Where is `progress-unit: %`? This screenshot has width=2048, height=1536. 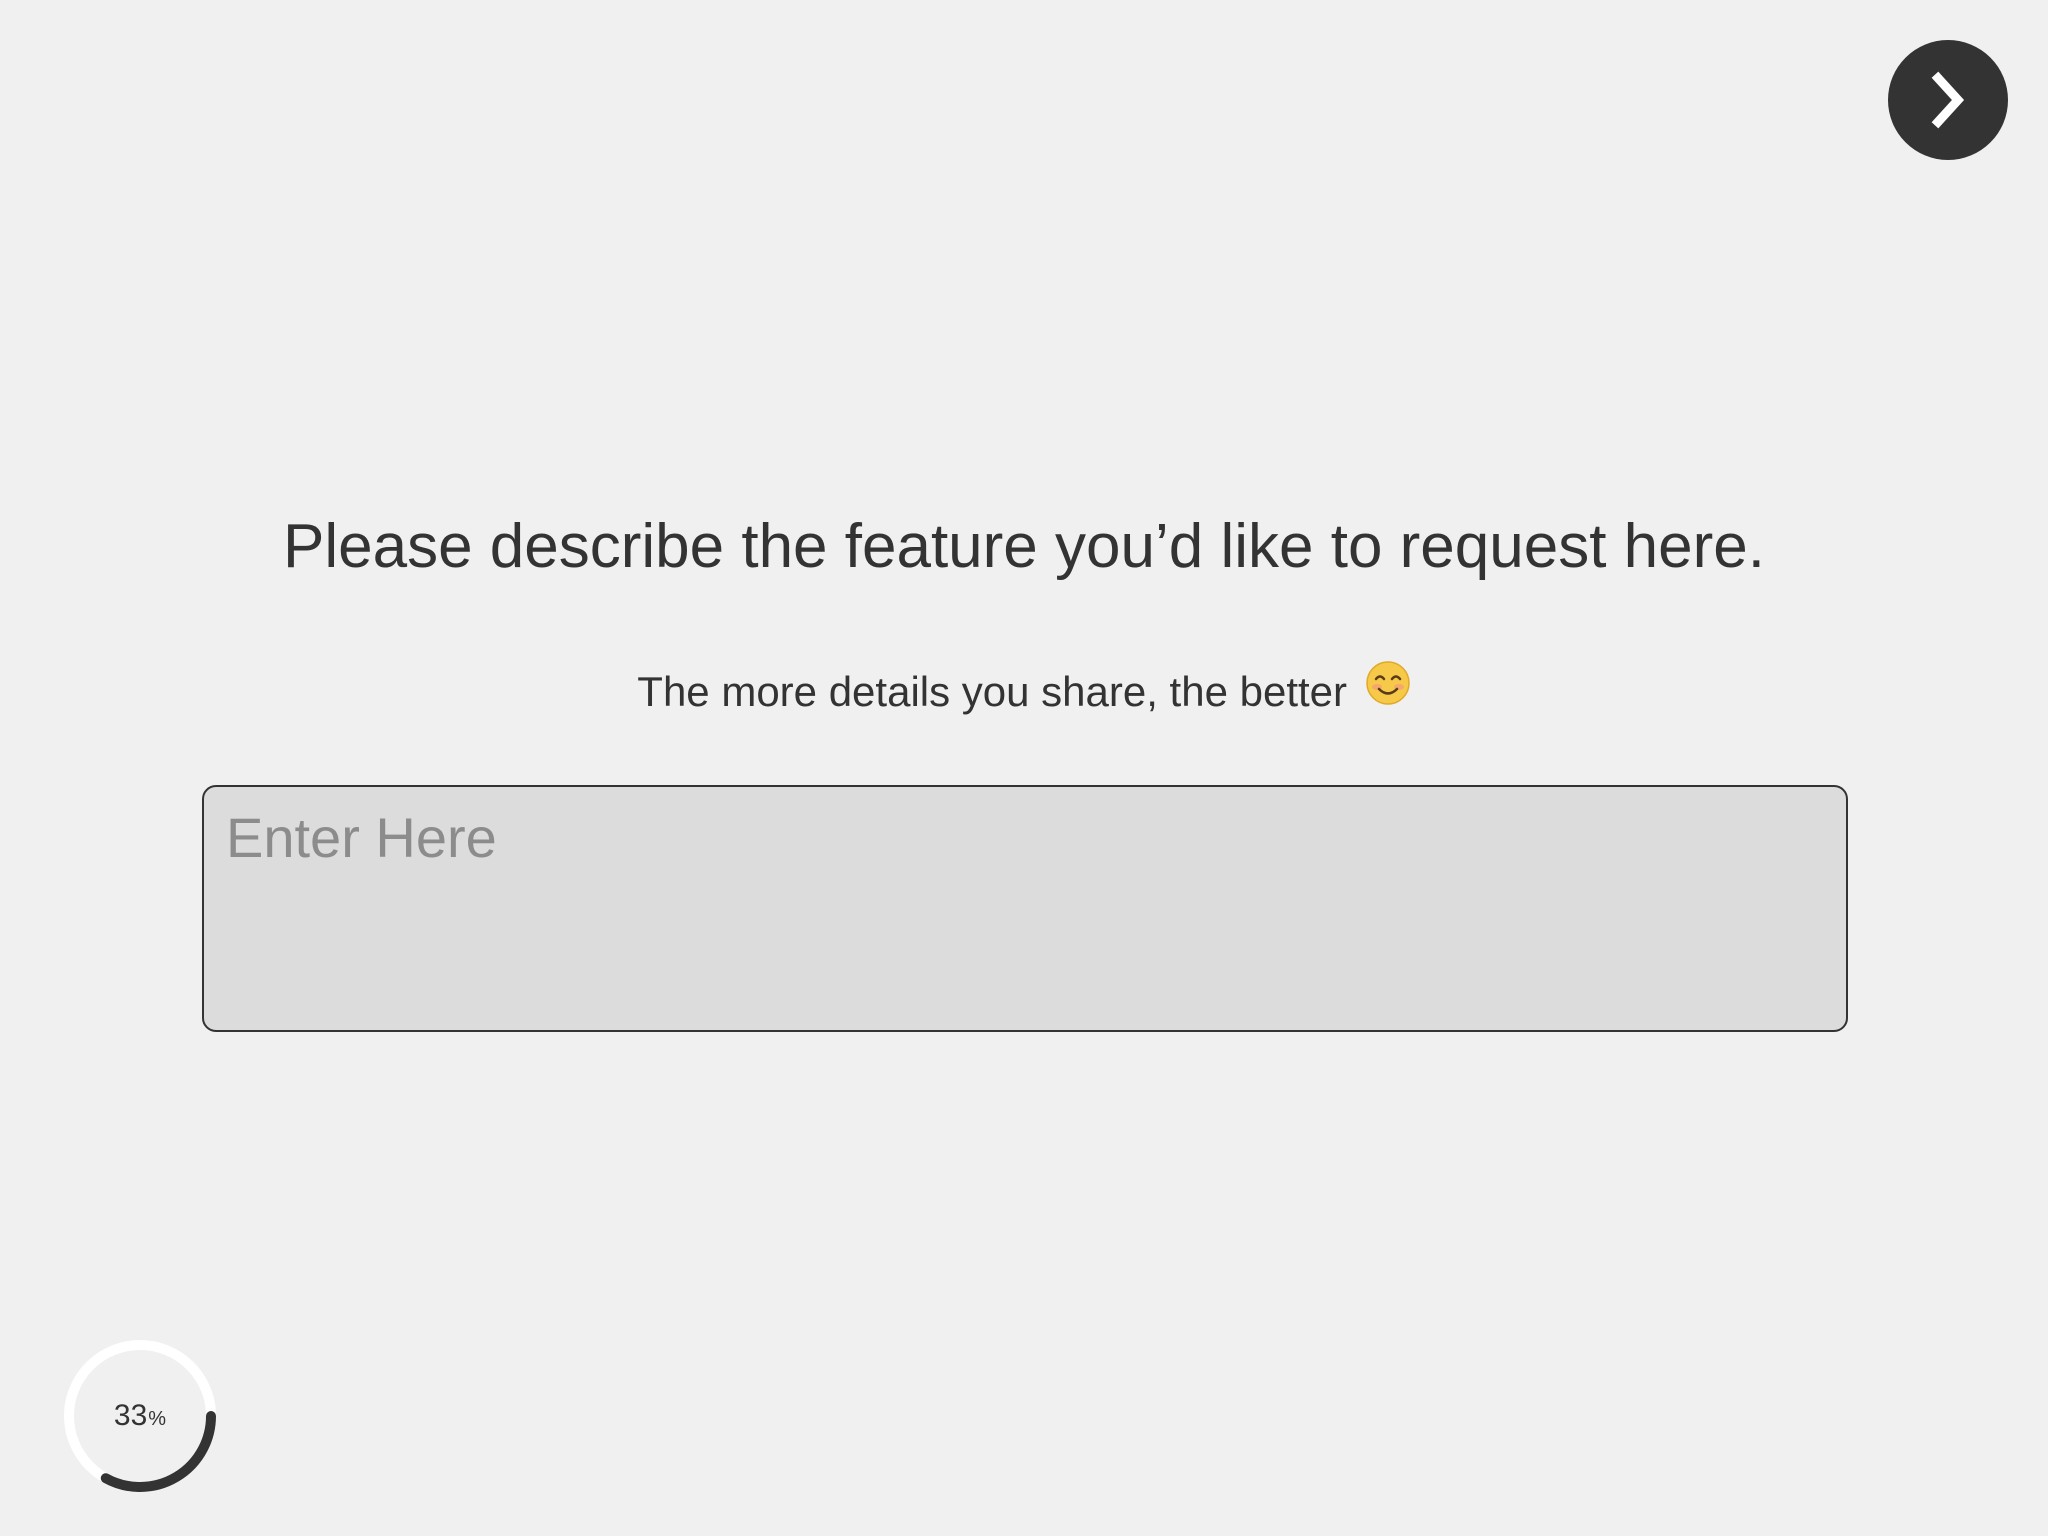 progress-unit: % is located at coordinates (157, 1418).